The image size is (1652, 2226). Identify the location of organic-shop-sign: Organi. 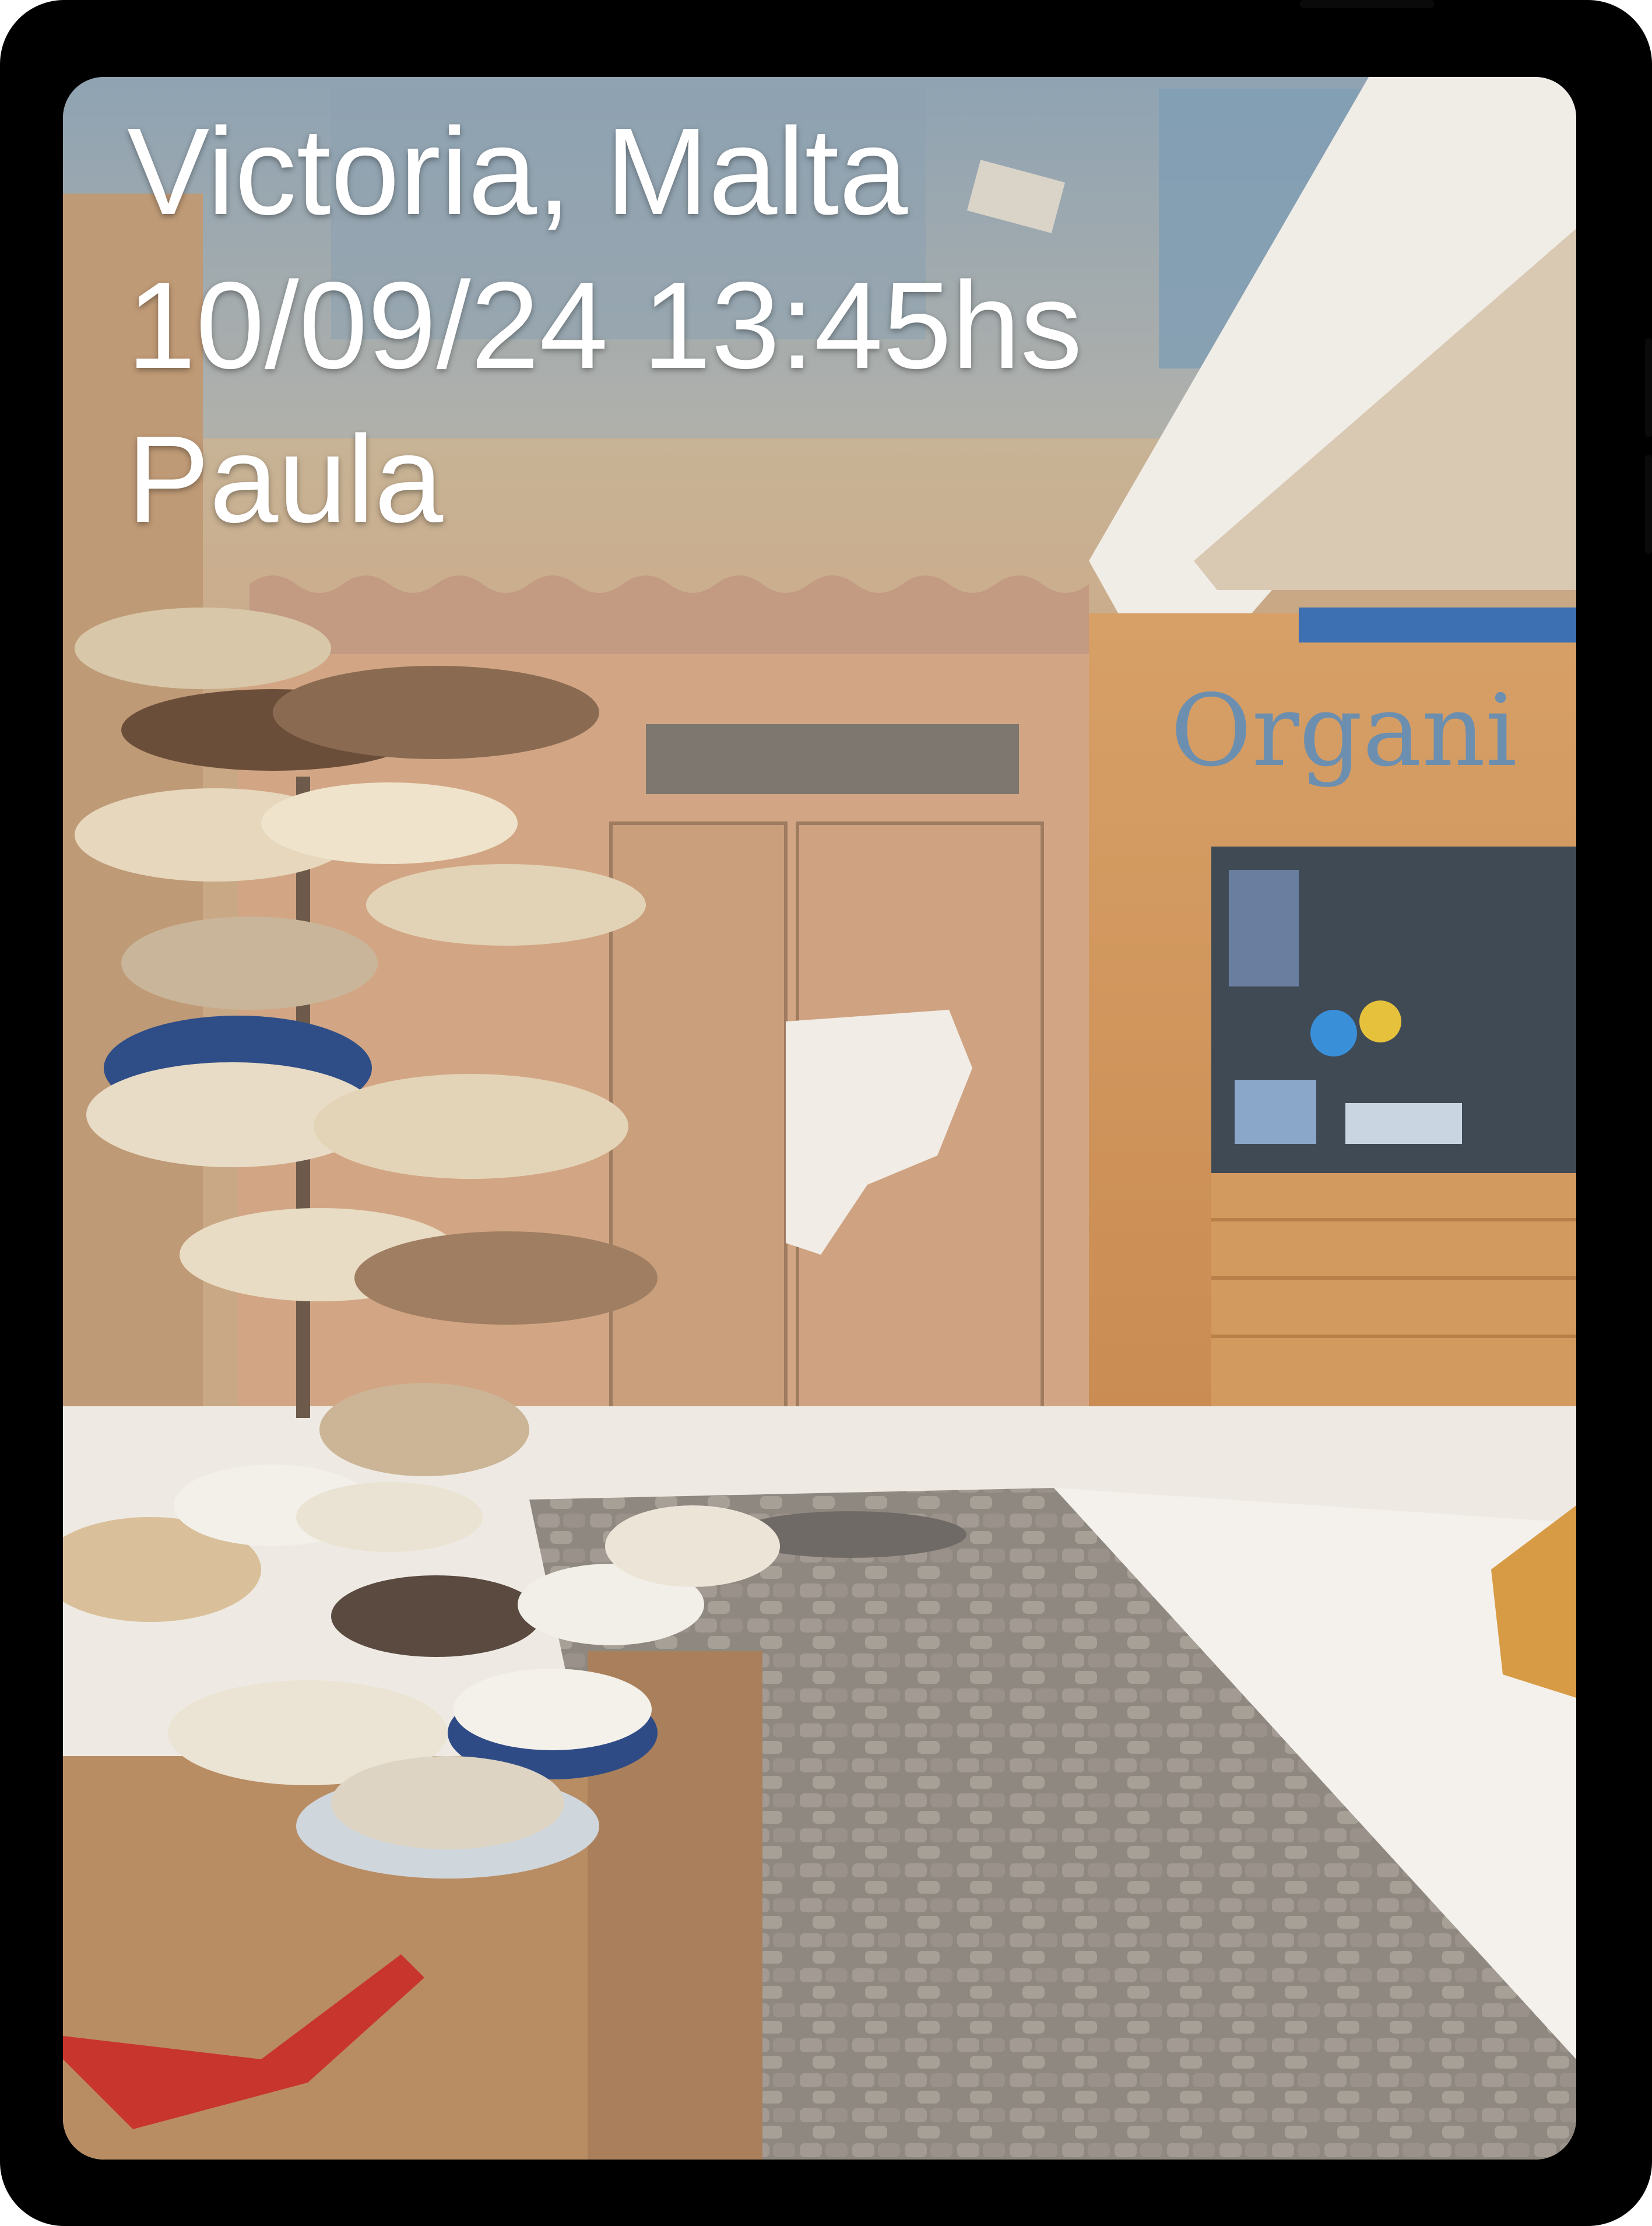
(1344, 731).